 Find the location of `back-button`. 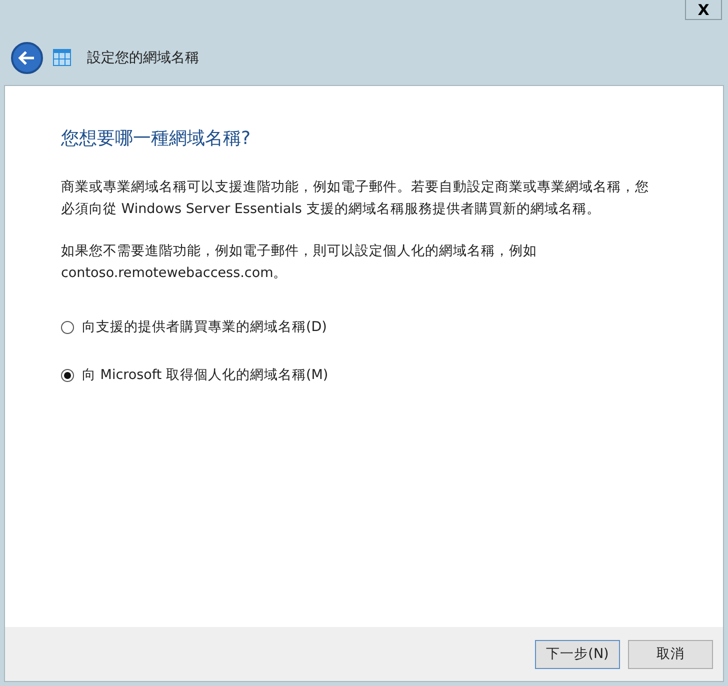

back-button is located at coordinates (27, 58).